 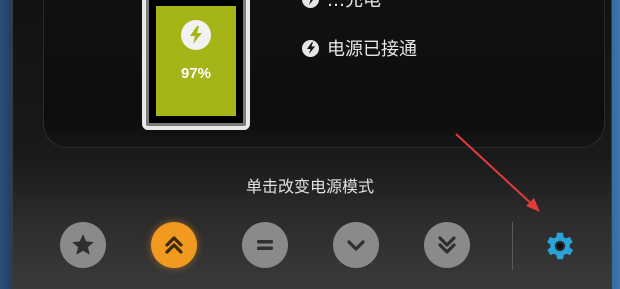 I want to click on mode-button-favorite, so click(x=83, y=245).